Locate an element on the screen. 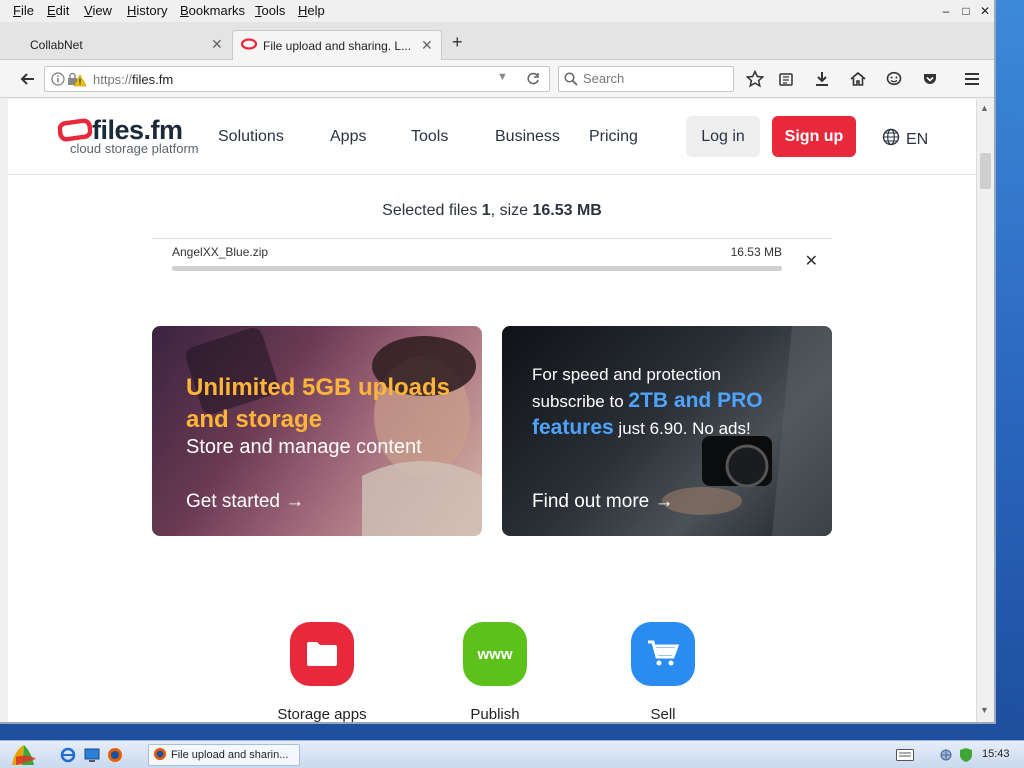  minimize-icon: – is located at coordinates (946, 11).